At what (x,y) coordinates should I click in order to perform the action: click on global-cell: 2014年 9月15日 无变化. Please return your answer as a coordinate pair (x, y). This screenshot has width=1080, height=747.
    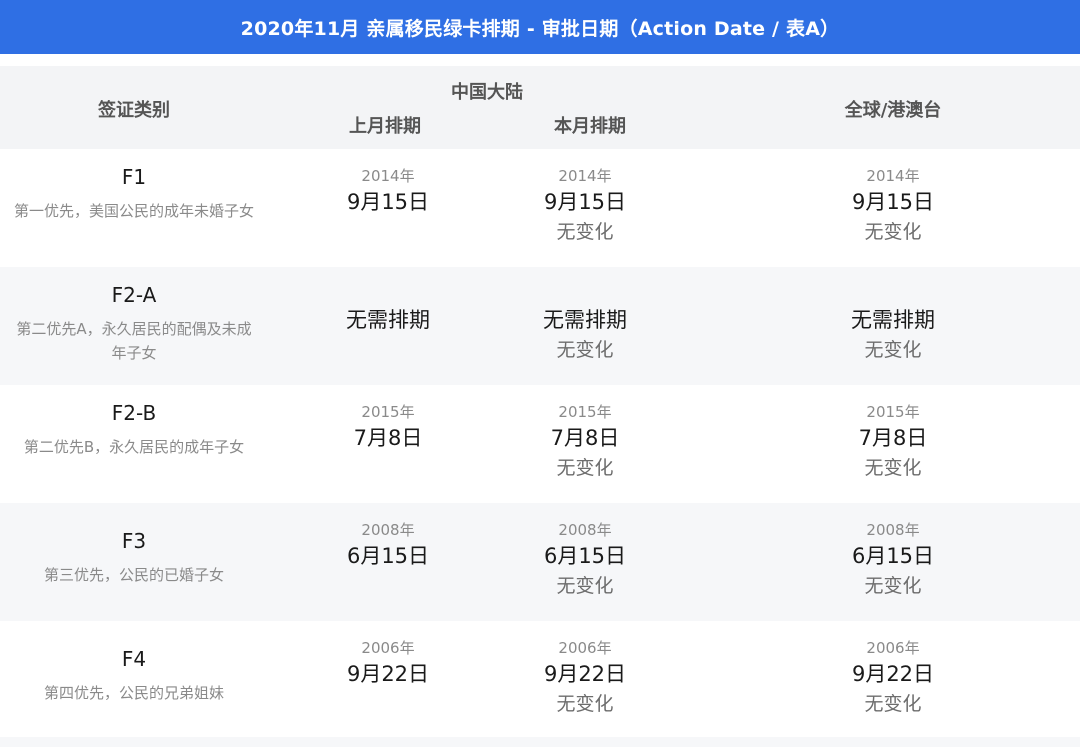
    Looking at the image, I should click on (893, 206).